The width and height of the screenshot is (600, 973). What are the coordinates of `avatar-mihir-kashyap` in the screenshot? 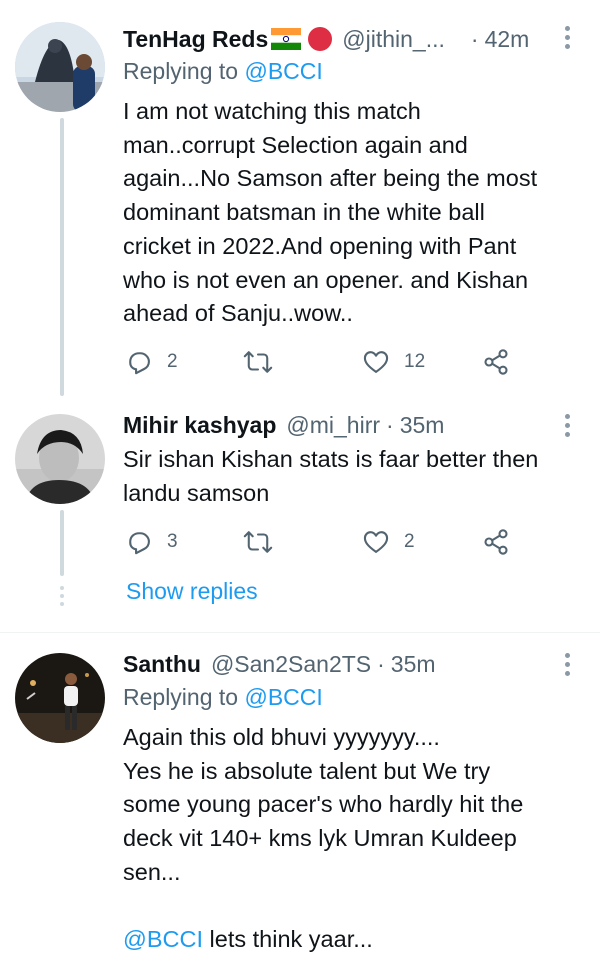 It's located at (60, 459).